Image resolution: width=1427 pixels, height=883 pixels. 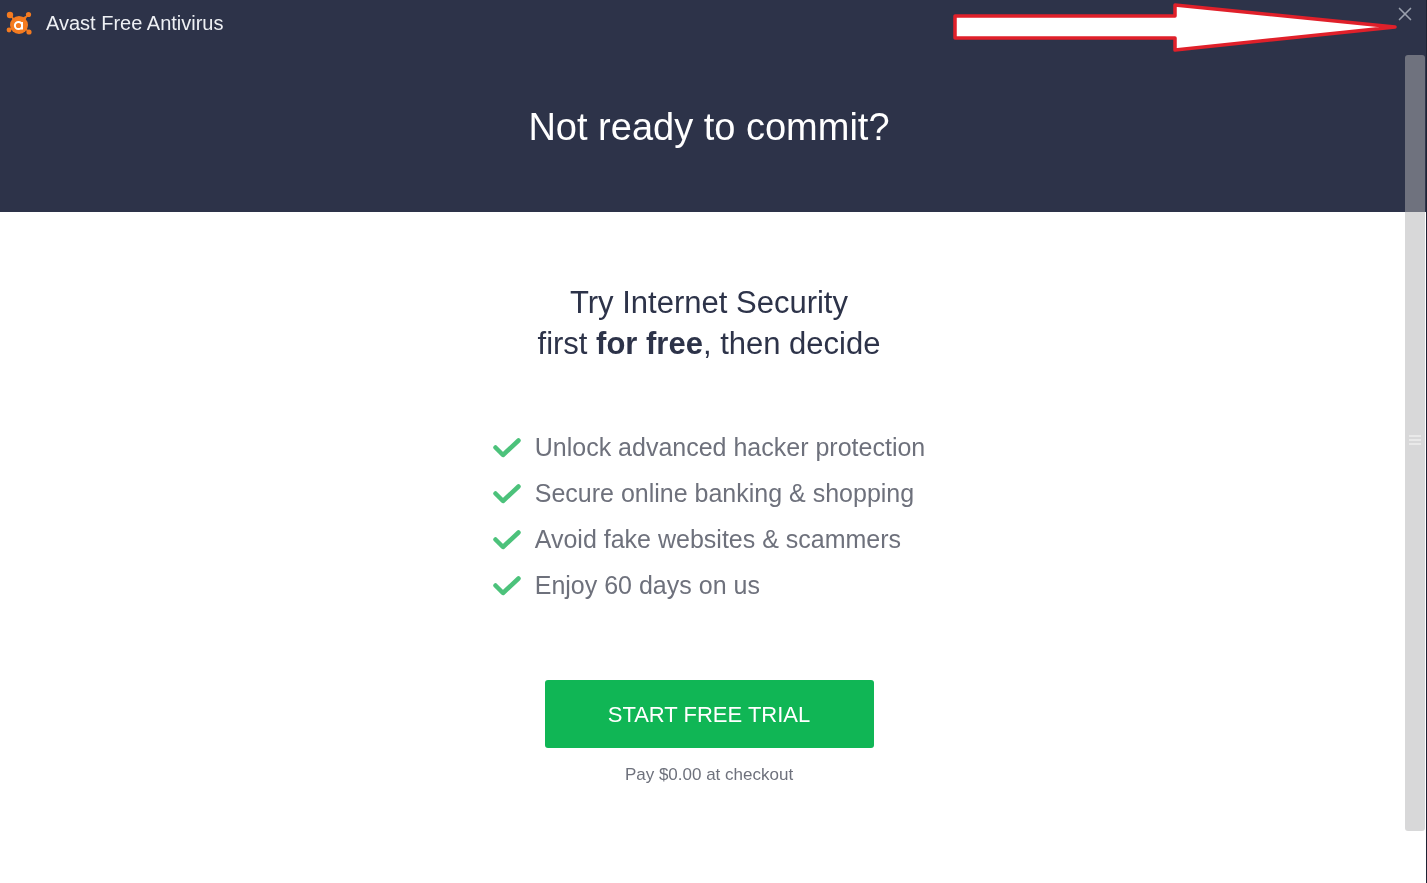 I want to click on checkout-note: Pay $0.00 at checkout, so click(x=709, y=775).